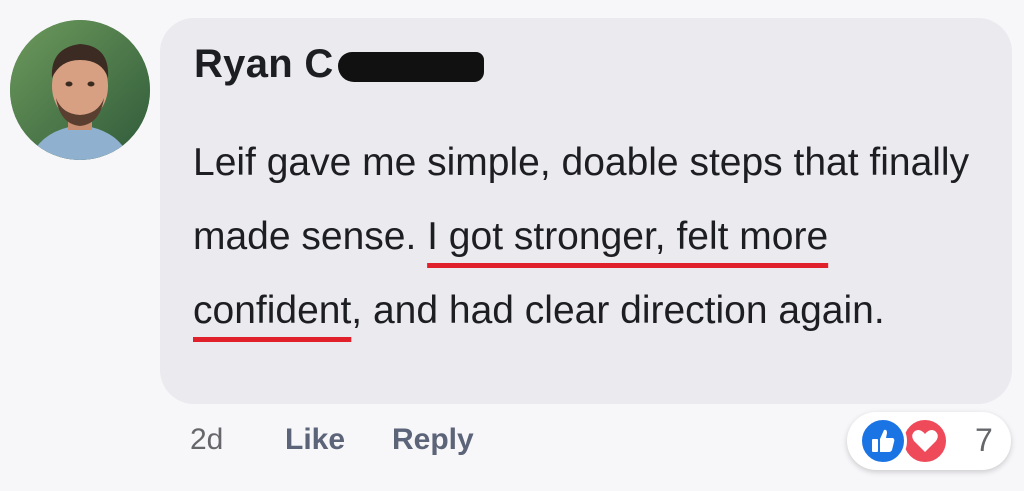  What do you see at coordinates (315, 440) in the screenshot?
I see `like-button: Like` at bounding box center [315, 440].